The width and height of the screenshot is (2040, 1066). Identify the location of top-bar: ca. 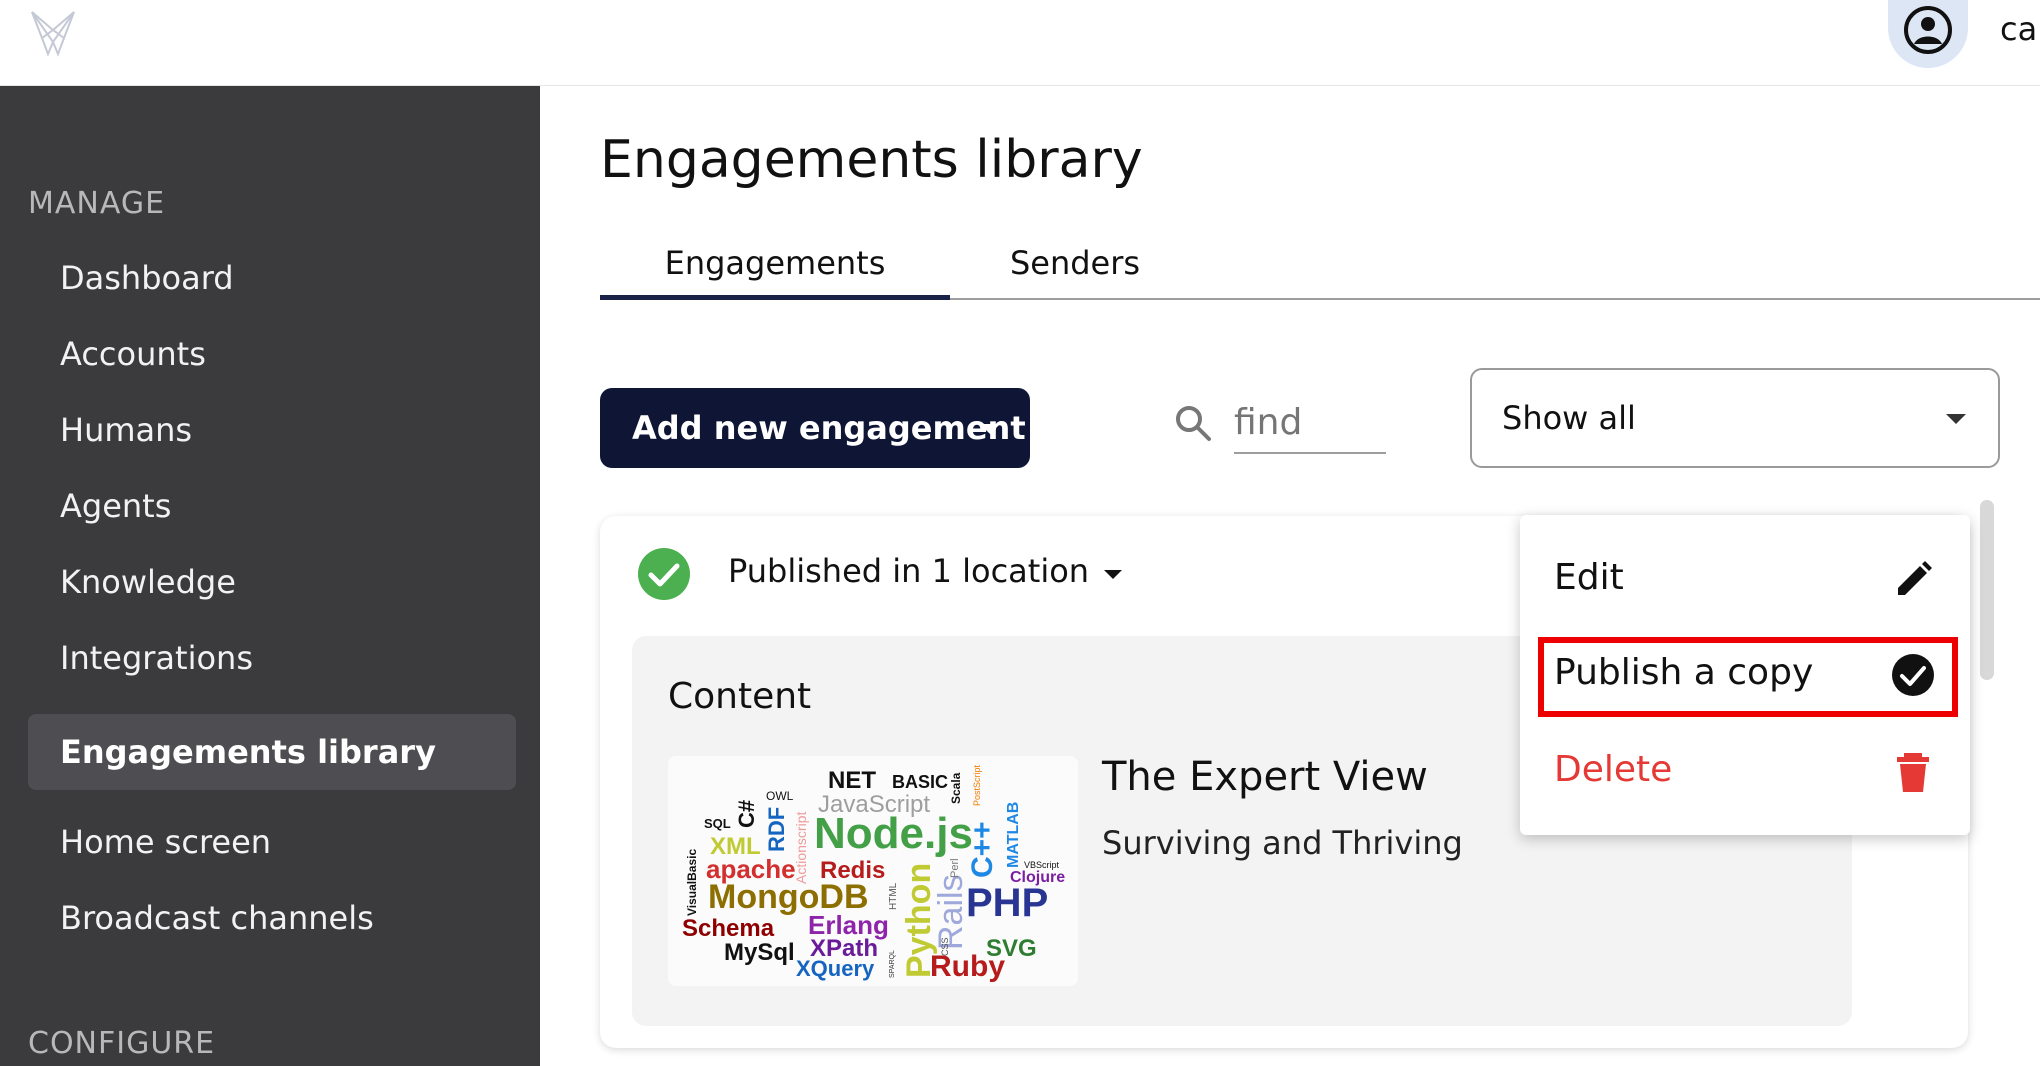
(1020, 43).